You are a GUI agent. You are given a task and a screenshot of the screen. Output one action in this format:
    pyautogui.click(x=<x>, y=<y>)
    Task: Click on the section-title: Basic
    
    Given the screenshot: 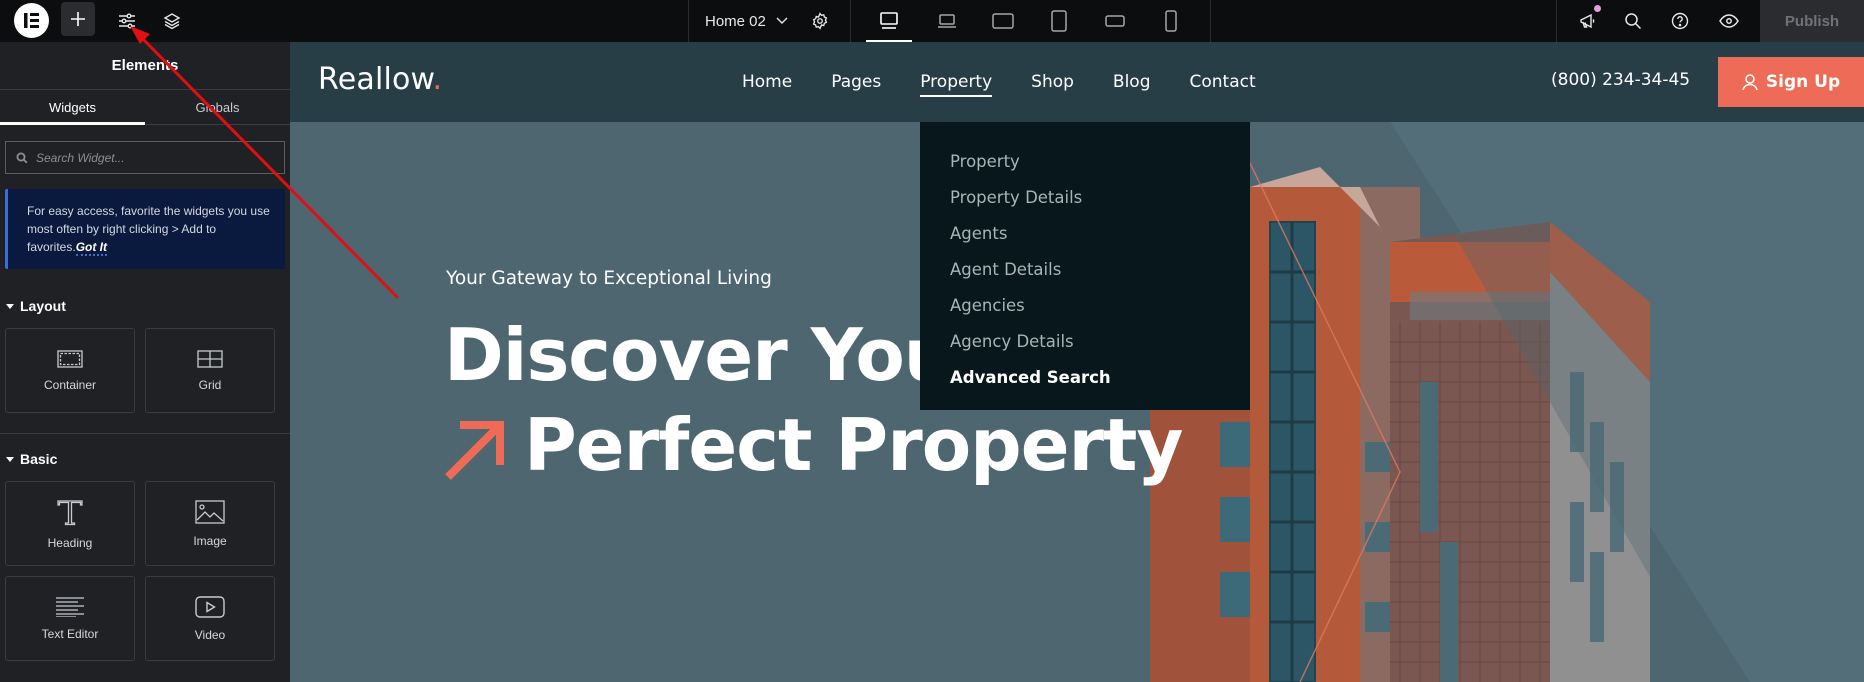 What is the action you would take?
    pyautogui.click(x=39, y=459)
    